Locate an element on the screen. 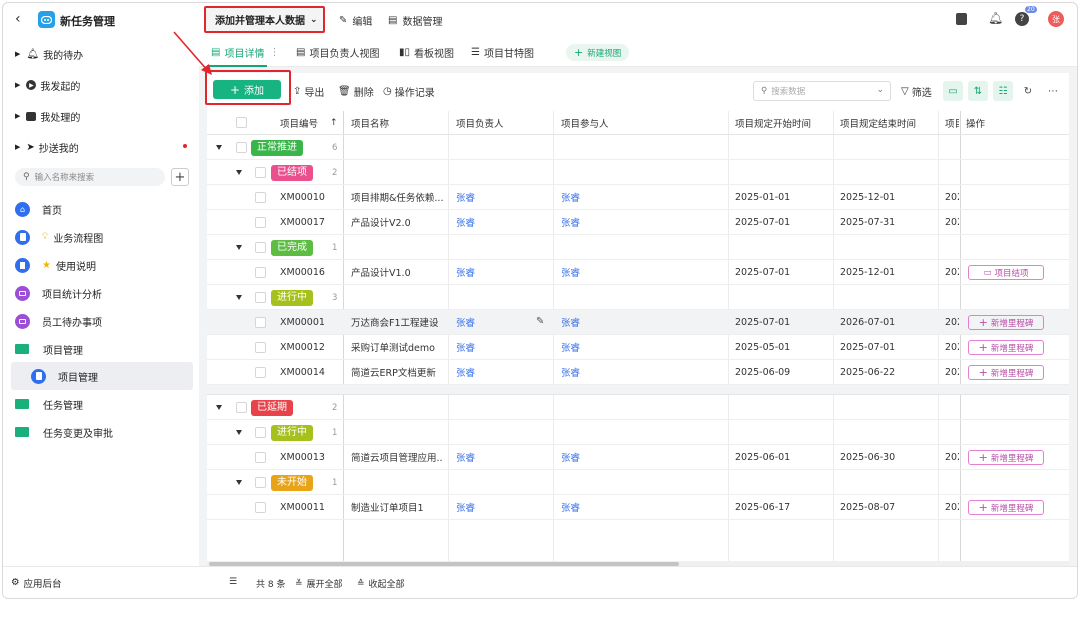 The image size is (1080, 633). tab-owner-view: ▤ 项目负责人视图 is located at coordinates (337, 52).